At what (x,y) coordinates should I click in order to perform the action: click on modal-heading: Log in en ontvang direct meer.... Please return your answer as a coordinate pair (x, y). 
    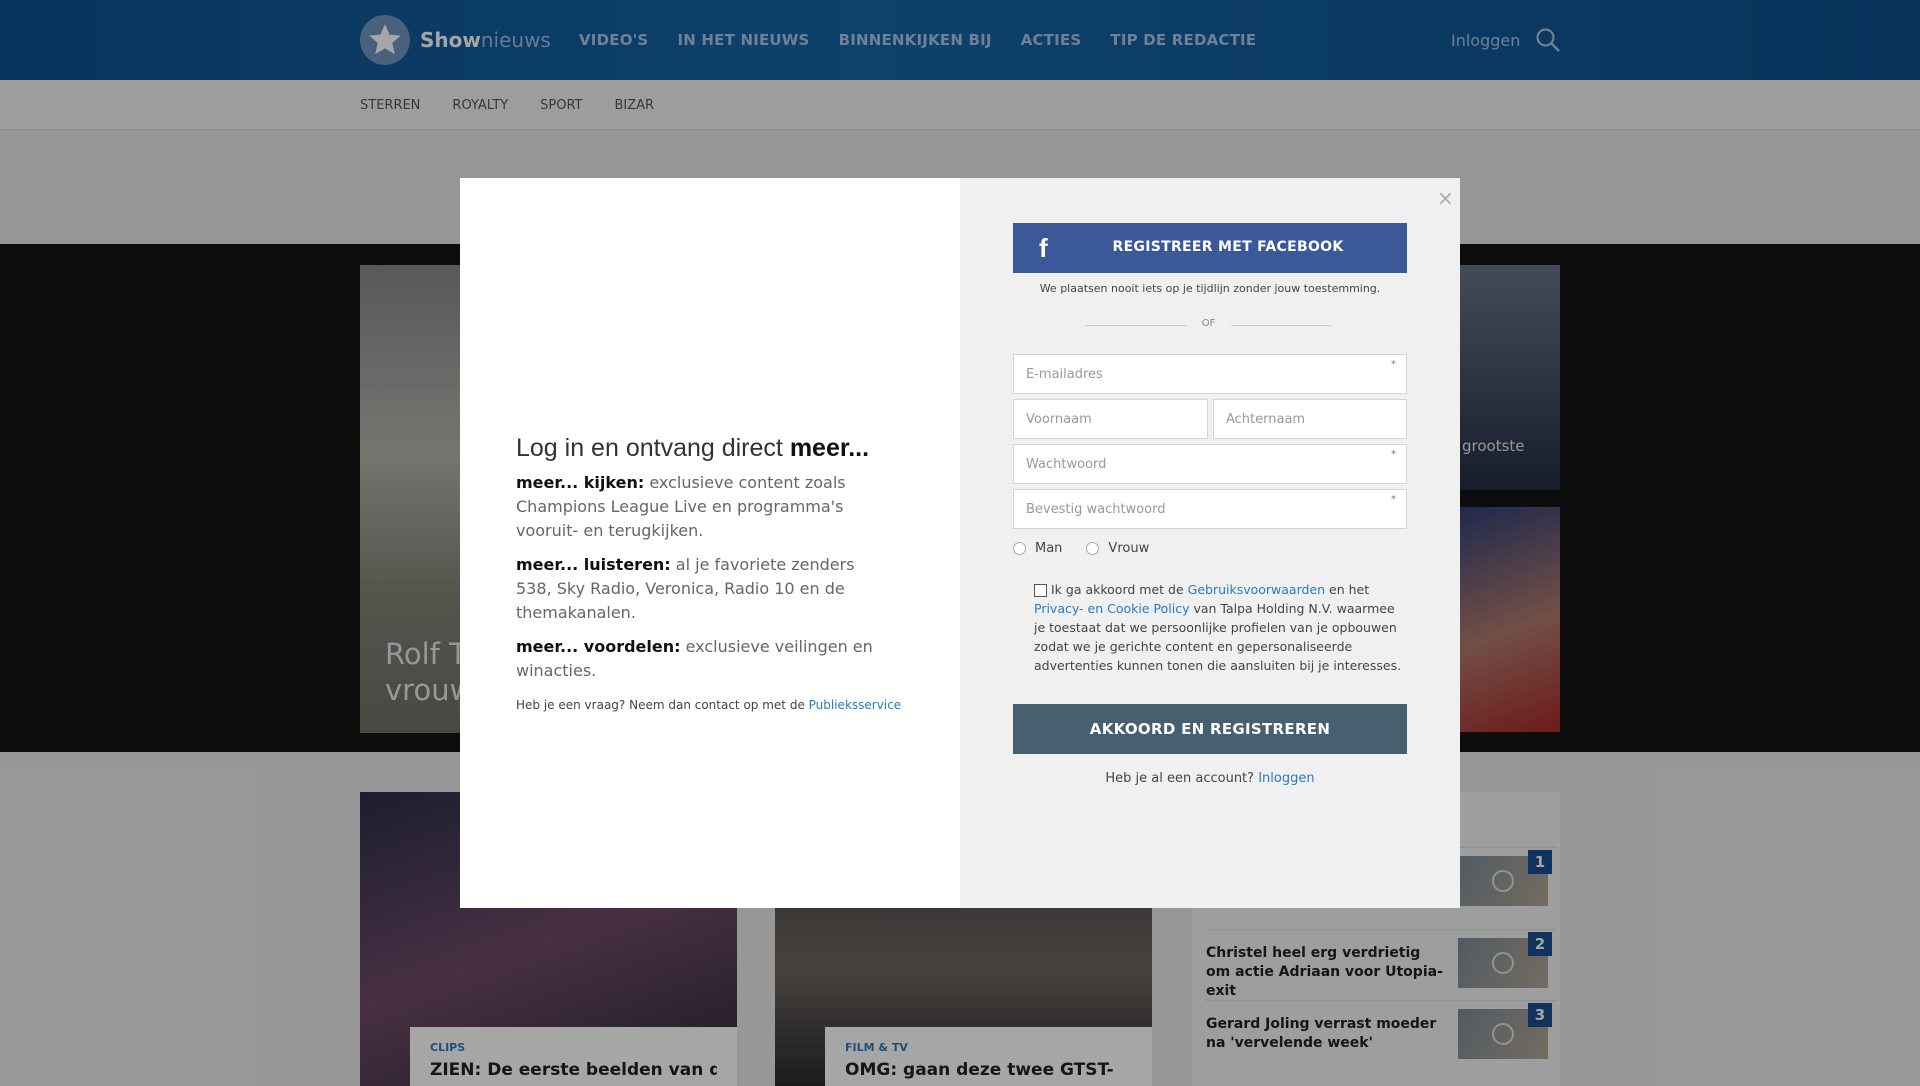
    Looking at the image, I should click on (693, 448).